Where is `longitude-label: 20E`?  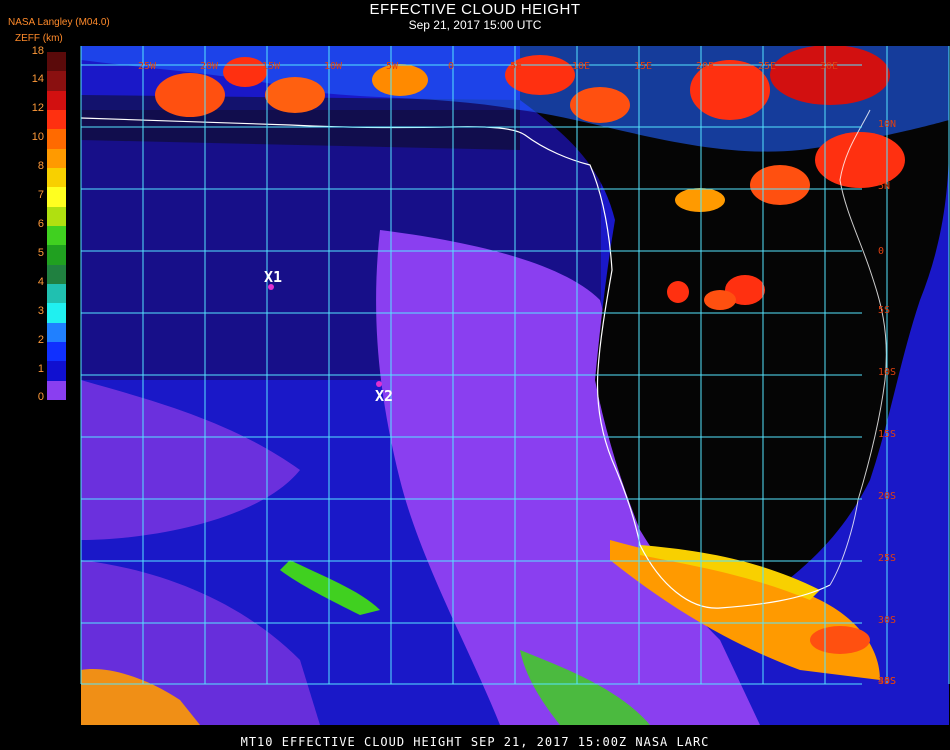 longitude-label: 20E is located at coordinates (705, 66).